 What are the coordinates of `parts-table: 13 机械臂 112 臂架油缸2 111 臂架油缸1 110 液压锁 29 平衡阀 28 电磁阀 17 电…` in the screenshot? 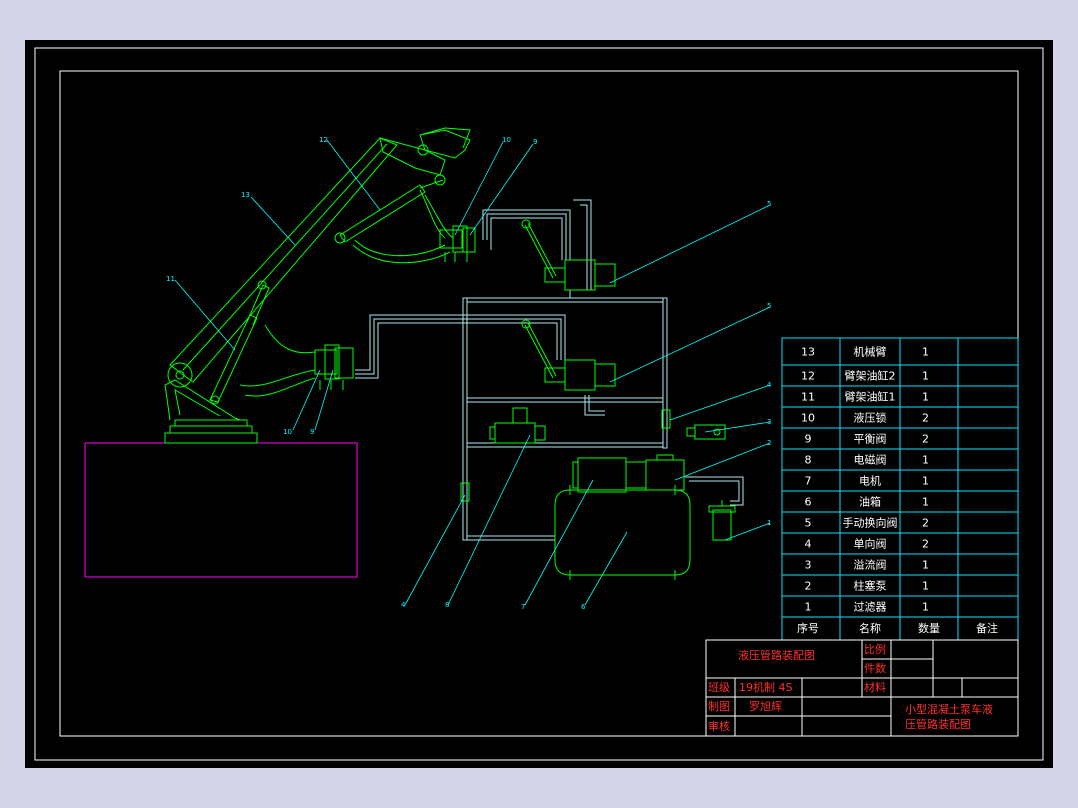 It's located at (900, 489).